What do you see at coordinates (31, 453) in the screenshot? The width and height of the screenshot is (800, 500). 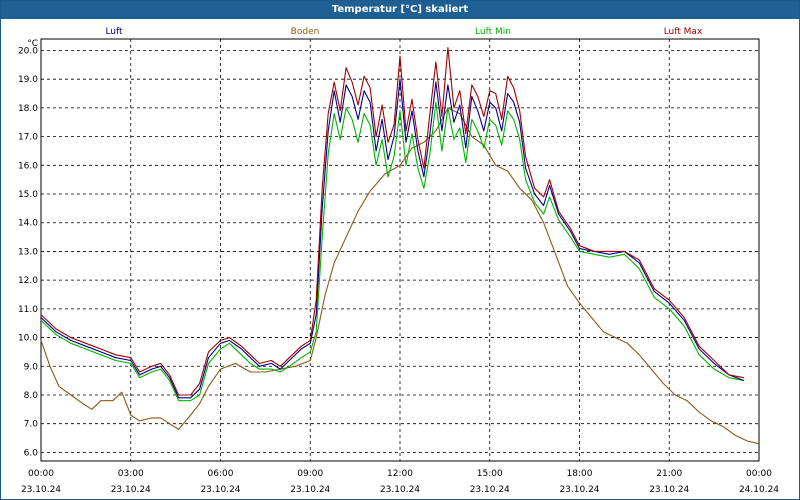 I see `y-tick-label: 6.0` at bounding box center [31, 453].